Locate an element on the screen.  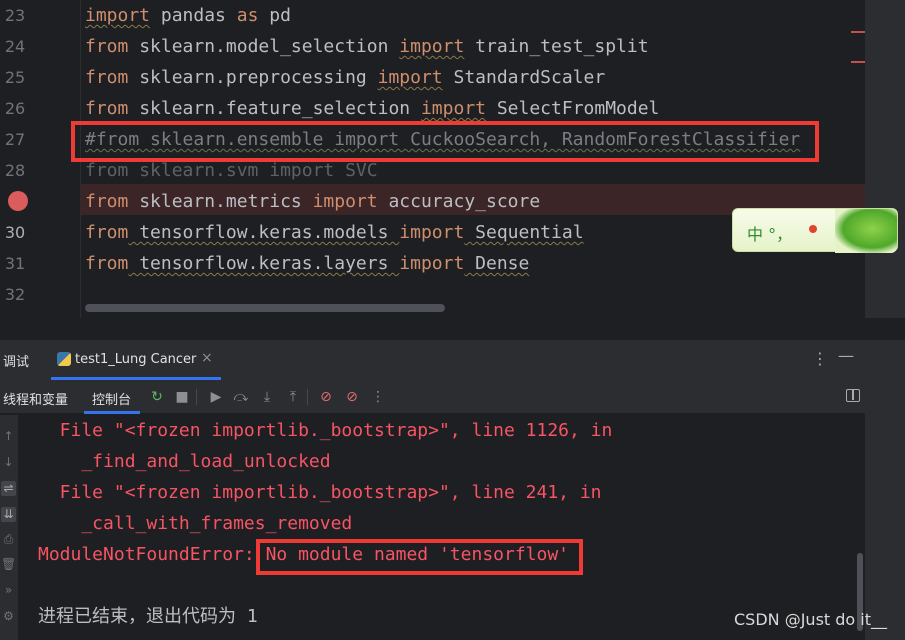
code-token: Dense is located at coordinates (497, 263).